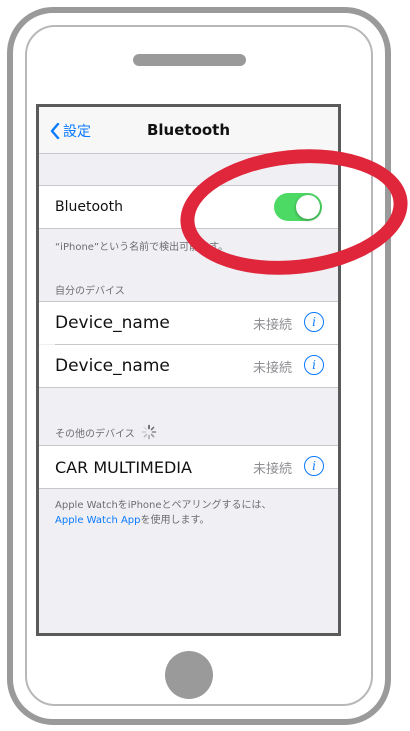  What do you see at coordinates (189, 60) in the screenshot?
I see `phone-speaker` at bounding box center [189, 60].